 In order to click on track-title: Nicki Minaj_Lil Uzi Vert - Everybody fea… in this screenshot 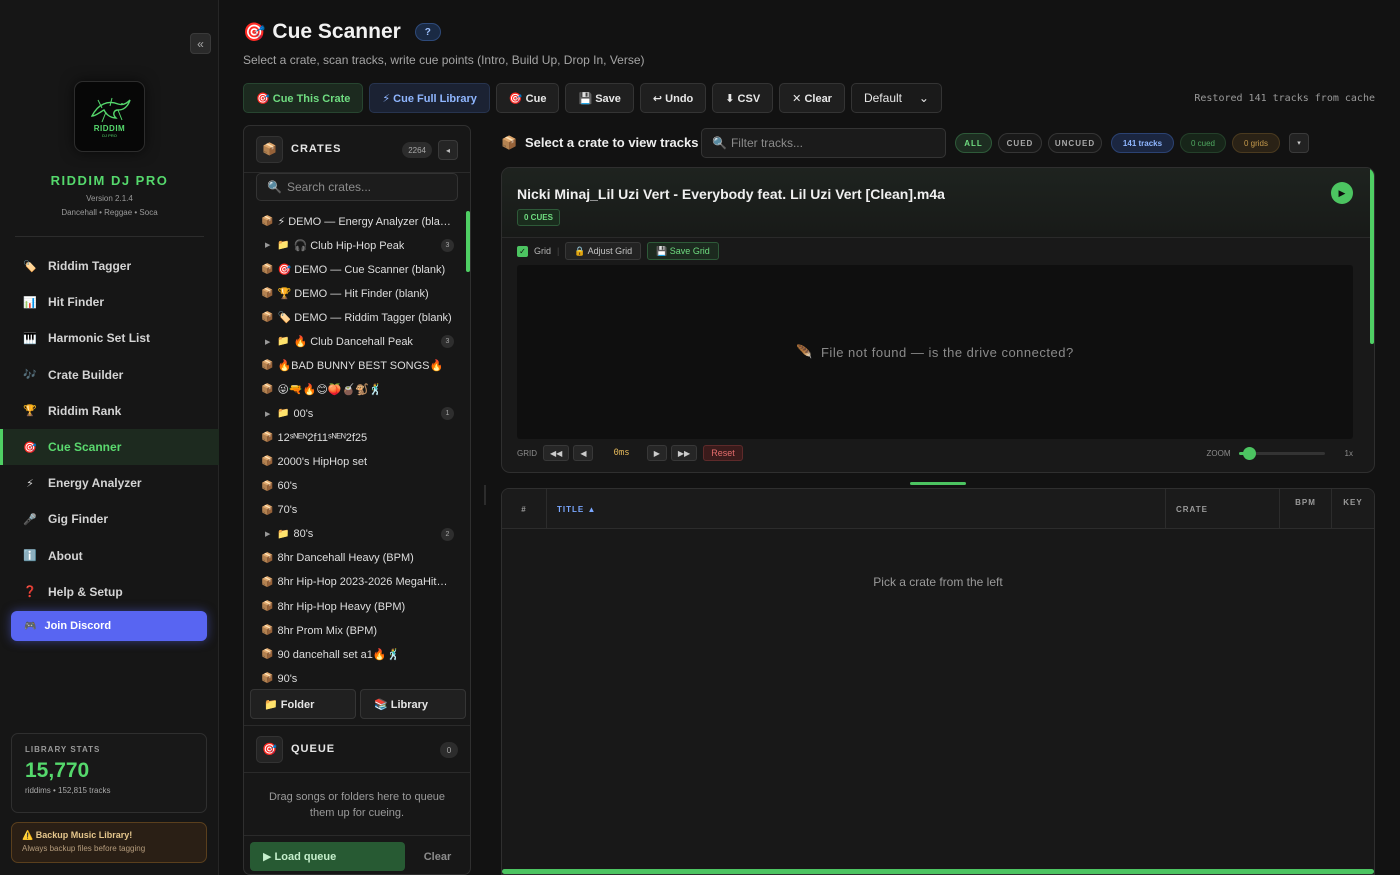, I will do `click(731, 194)`.